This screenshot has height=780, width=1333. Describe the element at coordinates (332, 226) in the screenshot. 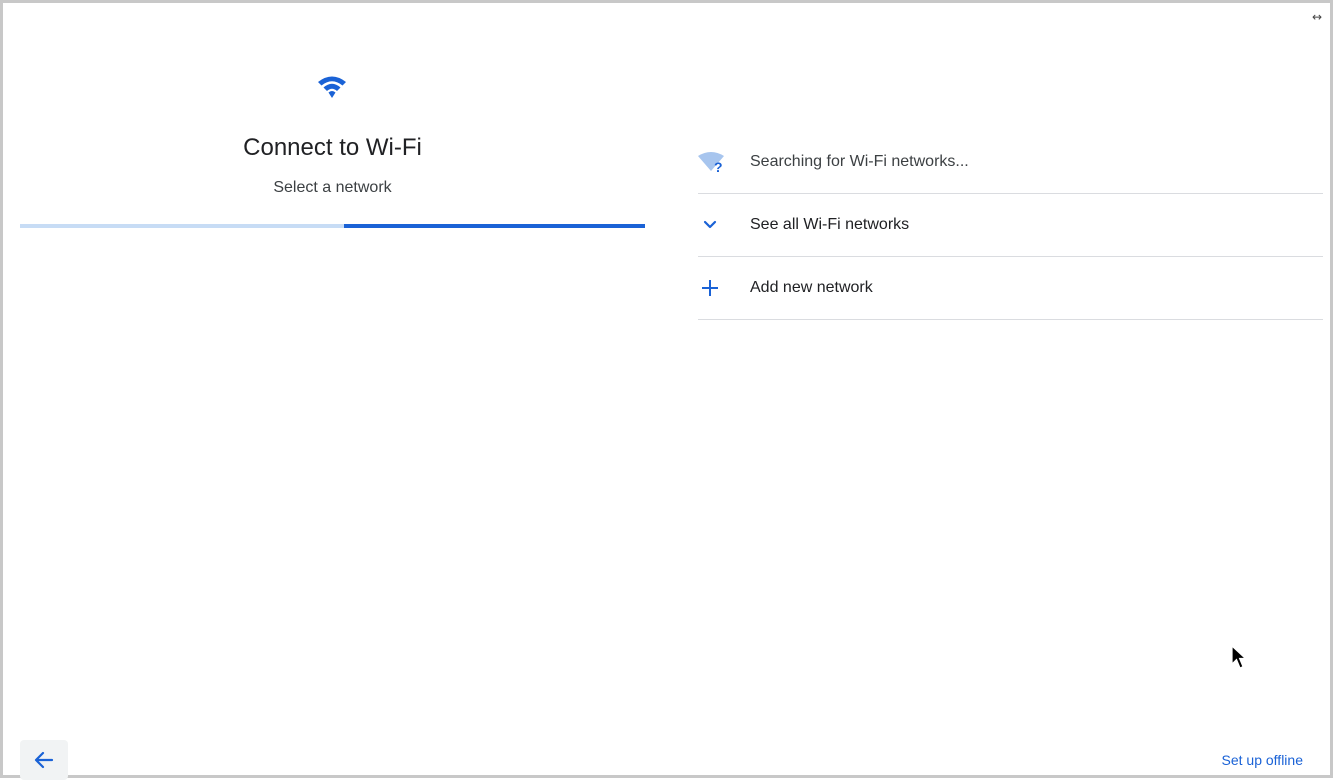

I see `progress-bar` at that location.